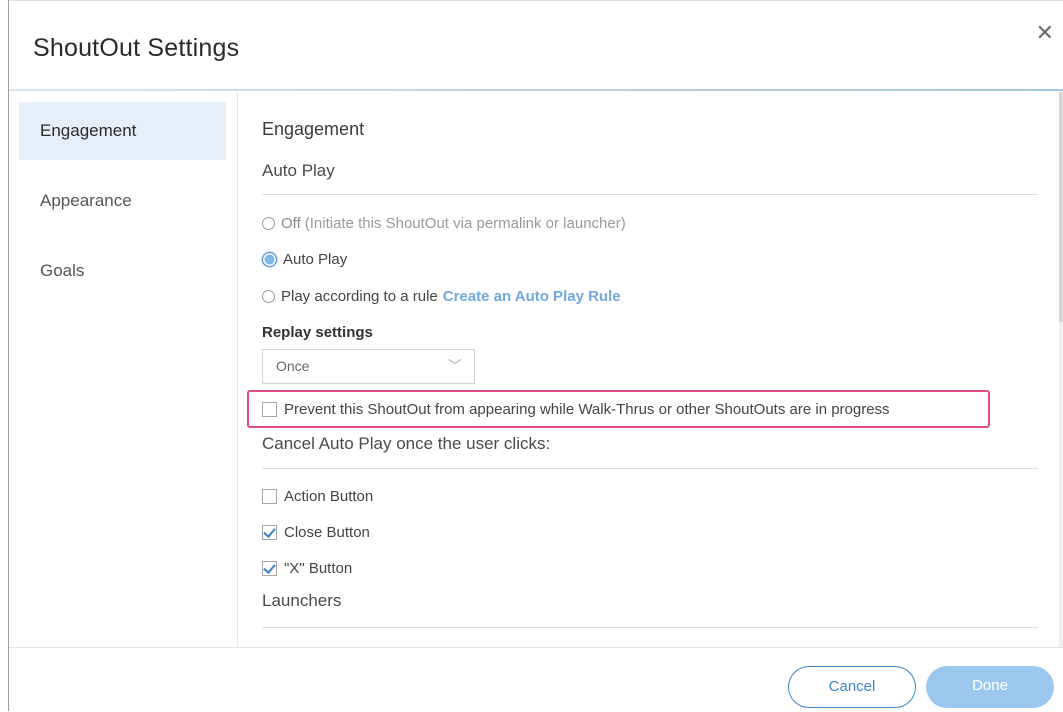 The image size is (1063, 712). Describe the element at coordinates (852, 687) in the screenshot. I see `cancel-button: Cancel` at that location.